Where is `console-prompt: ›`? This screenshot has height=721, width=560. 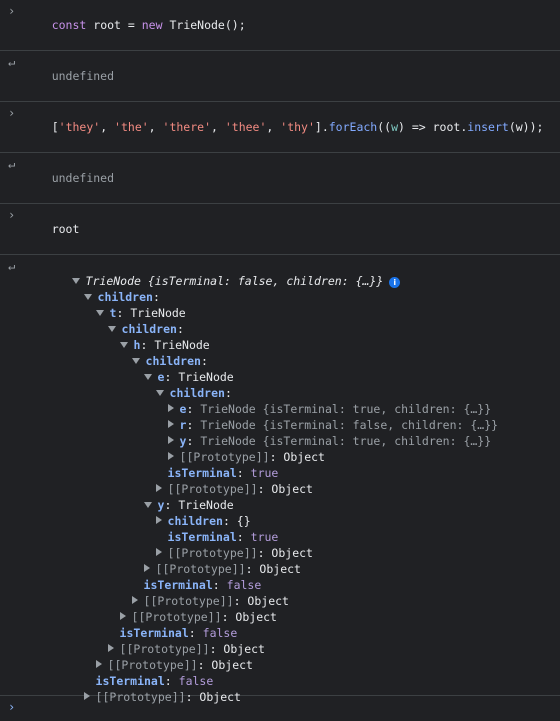
console-prompt: › is located at coordinates (280, 707).